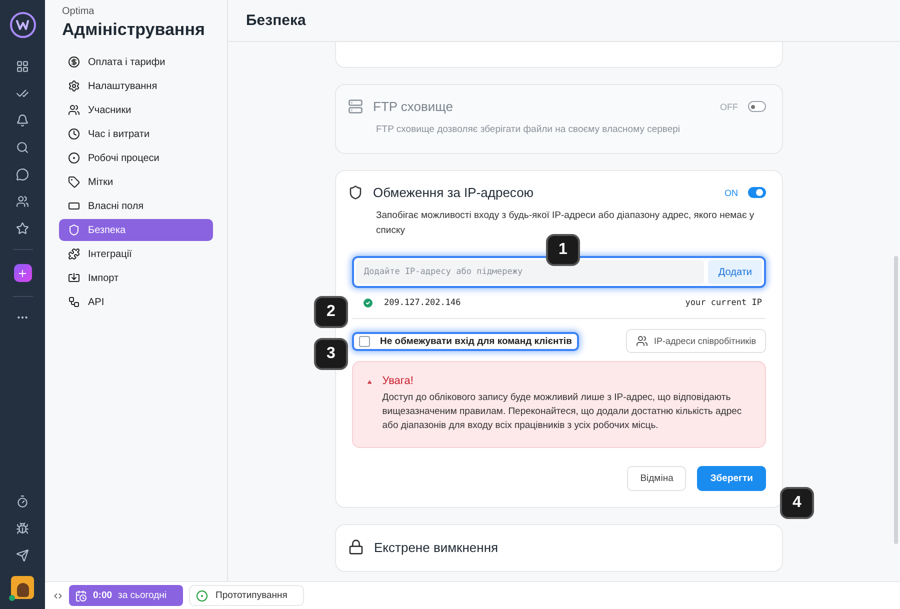 The height and width of the screenshot is (609, 900). Describe the element at coordinates (656, 478) in the screenshot. I see `cancel-button: Відміна` at that location.